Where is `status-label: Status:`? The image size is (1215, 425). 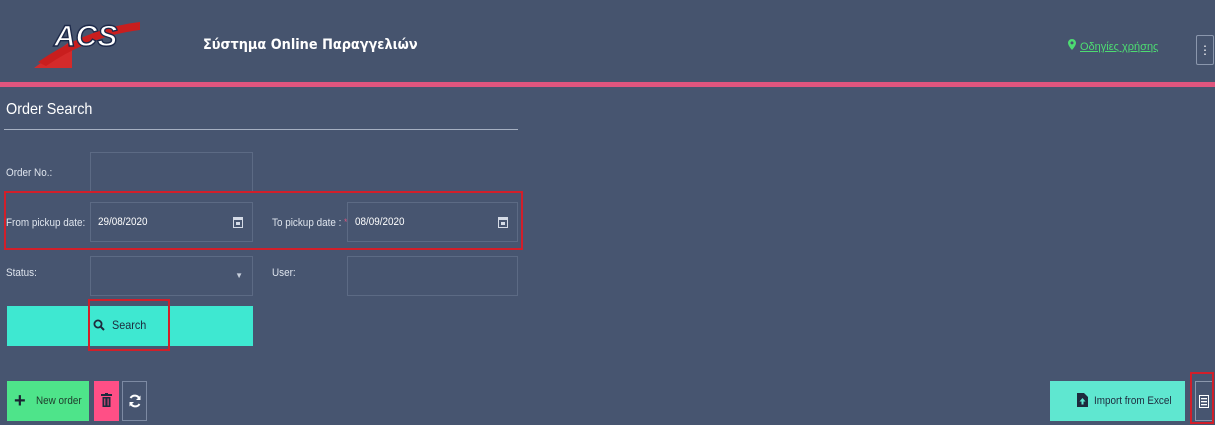
status-label: Status: is located at coordinates (21, 273).